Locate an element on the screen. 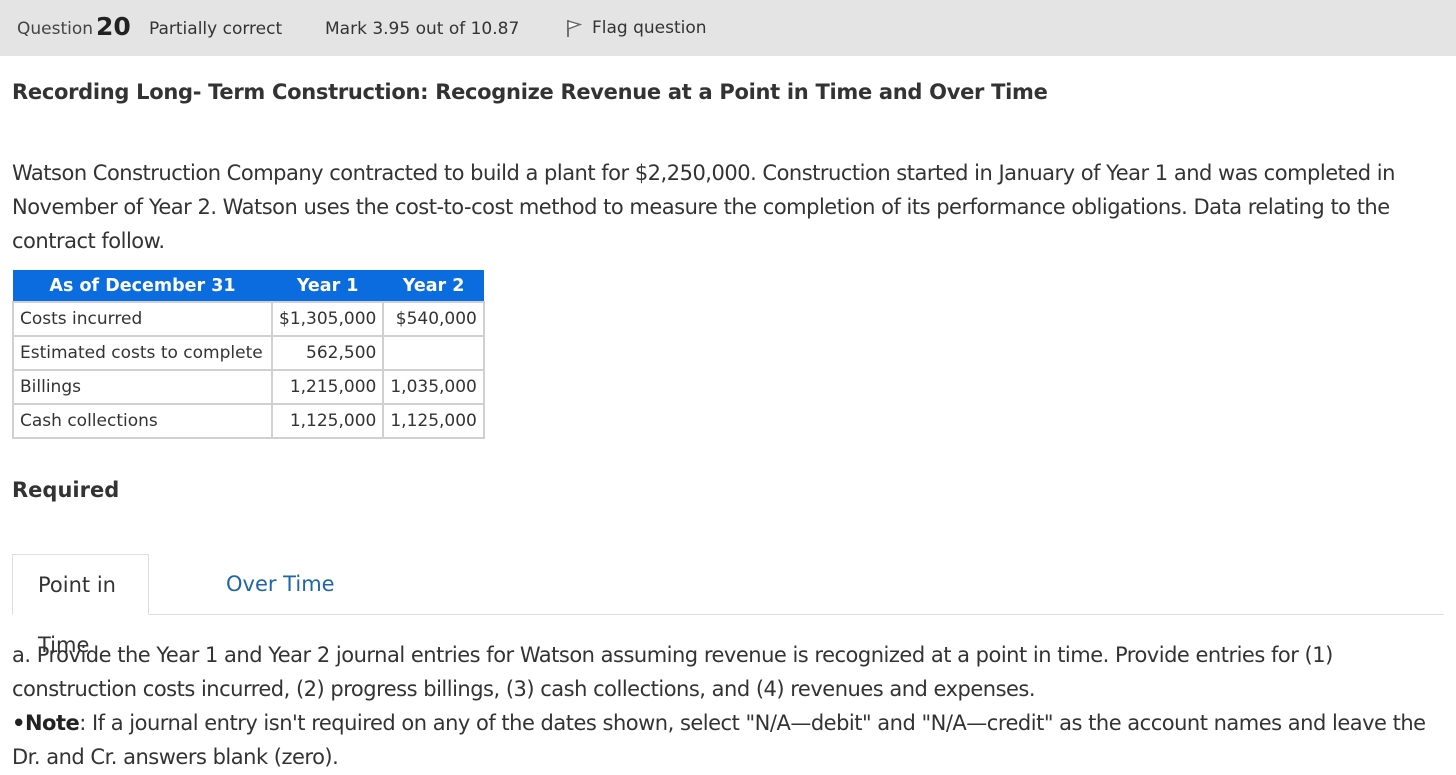 The height and width of the screenshot is (775, 1456). year1-value: $1,305,000 is located at coordinates (327, 319).